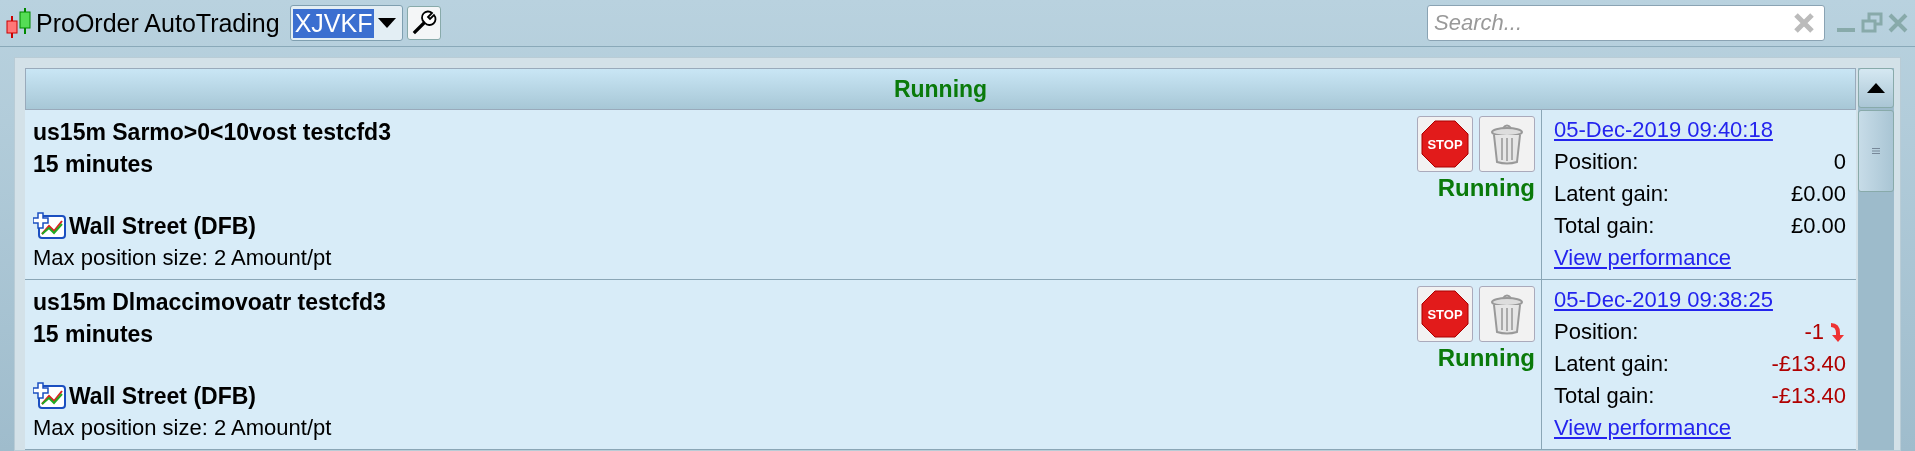 Image resolution: width=1915 pixels, height=451 pixels. What do you see at coordinates (1818, 194) in the screenshot?
I see `latent-gain-value: £0.00` at bounding box center [1818, 194].